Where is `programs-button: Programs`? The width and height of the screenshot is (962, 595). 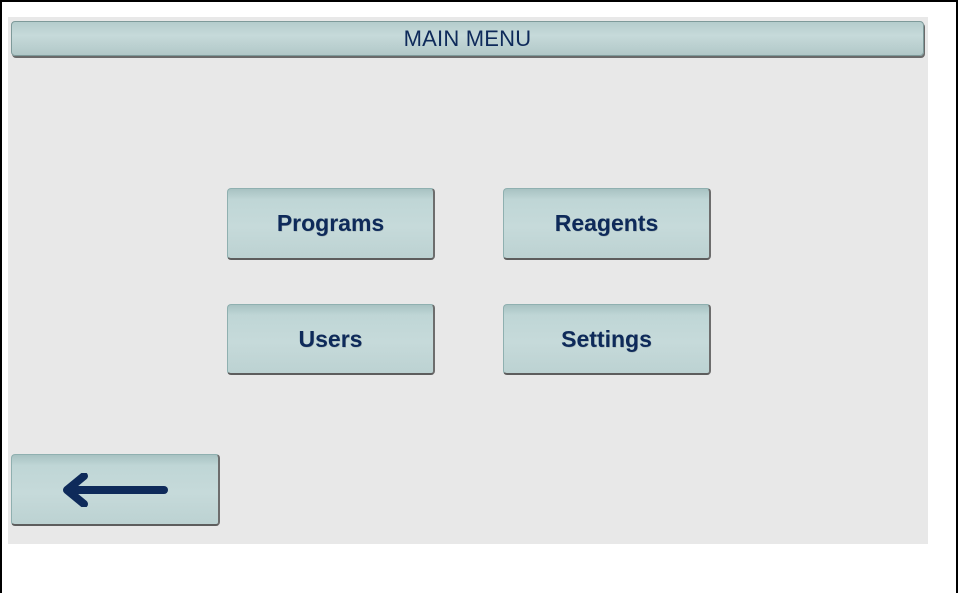 programs-button: Programs is located at coordinates (331, 224).